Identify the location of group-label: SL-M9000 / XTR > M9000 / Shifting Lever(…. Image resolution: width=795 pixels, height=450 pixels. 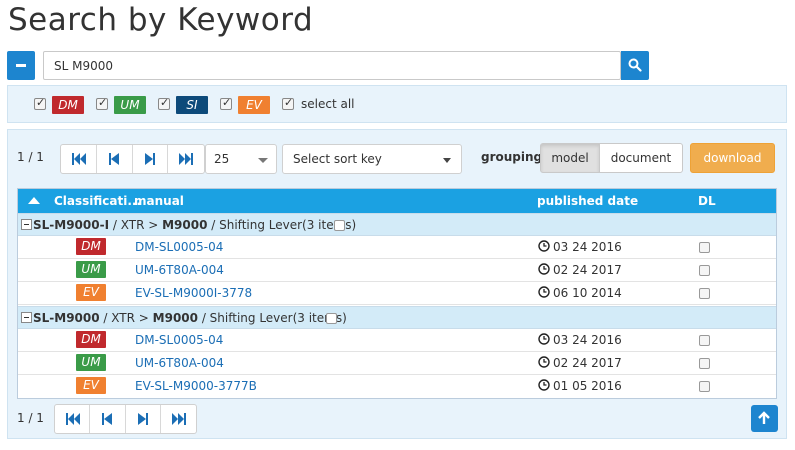
(190, 318).